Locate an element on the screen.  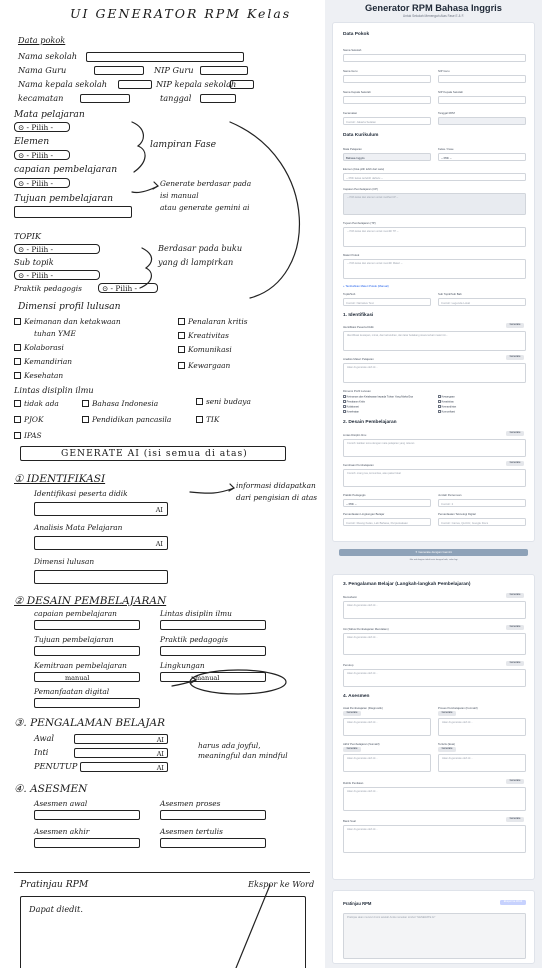
dimensi-checkbox: Kemandirian is located at coordinates (447, 406).